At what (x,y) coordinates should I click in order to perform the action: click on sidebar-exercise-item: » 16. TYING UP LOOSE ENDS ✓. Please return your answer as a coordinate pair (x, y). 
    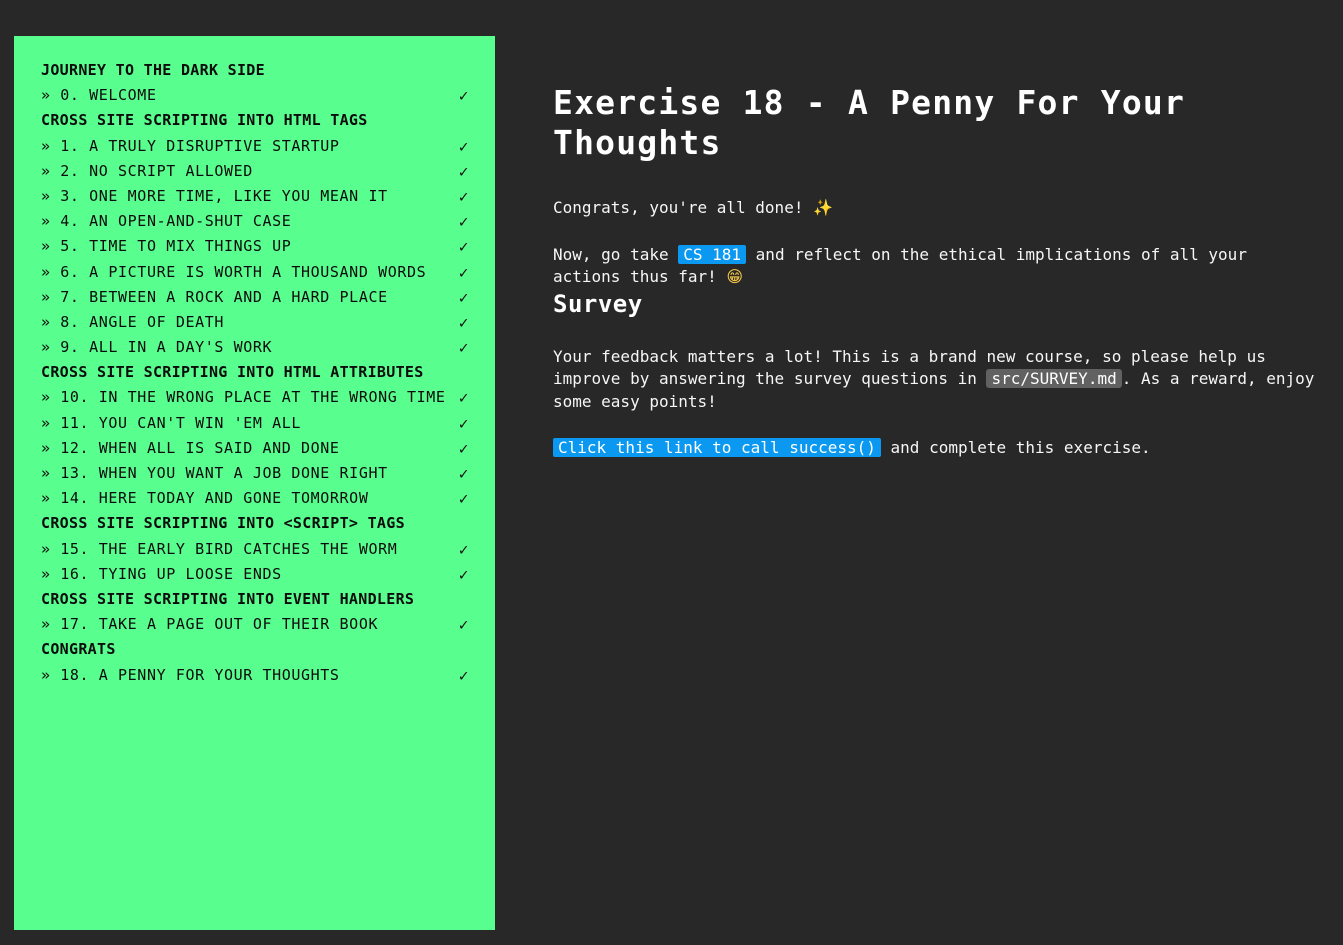
    Looking at the image, I should click on (261, 574).